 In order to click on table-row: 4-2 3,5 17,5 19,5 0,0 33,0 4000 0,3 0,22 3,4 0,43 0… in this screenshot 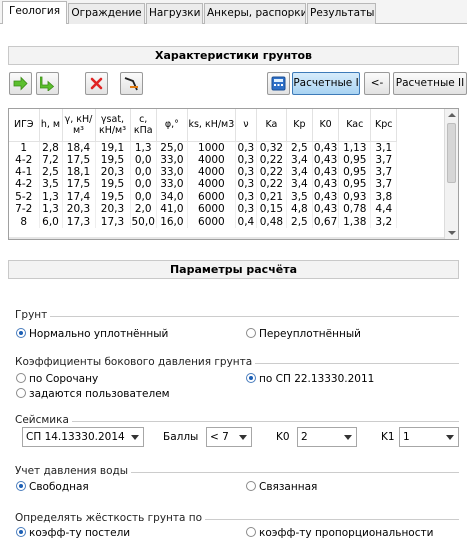, I will do `click(203, 184)`.